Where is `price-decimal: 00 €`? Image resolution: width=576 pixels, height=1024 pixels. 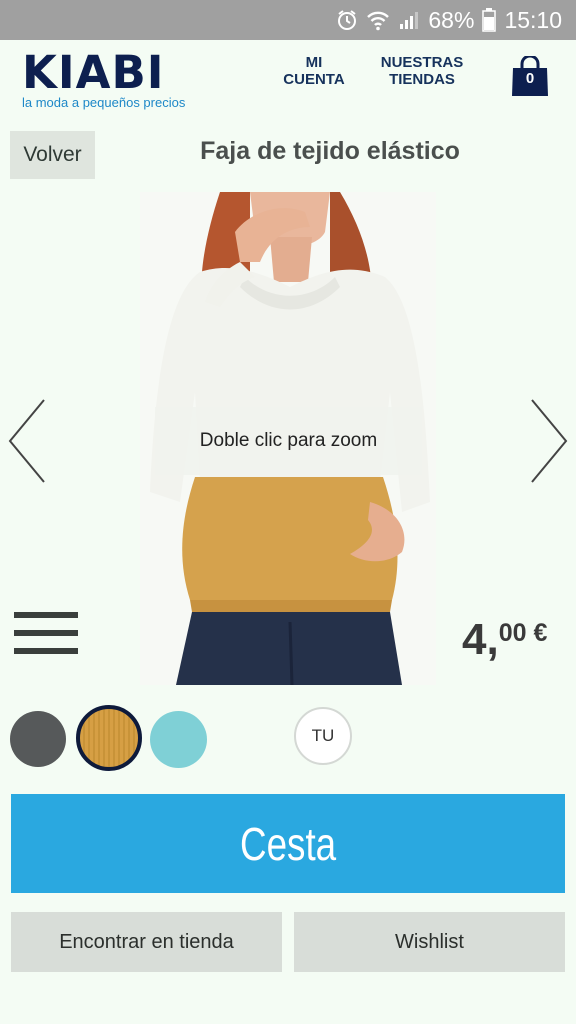 price-decimal: 00 € is located at coordinates (523, 633).